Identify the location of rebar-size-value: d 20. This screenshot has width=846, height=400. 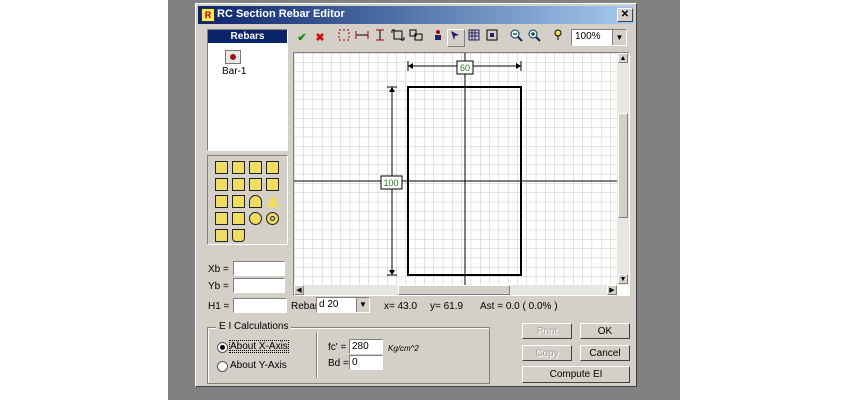
(329, 304).